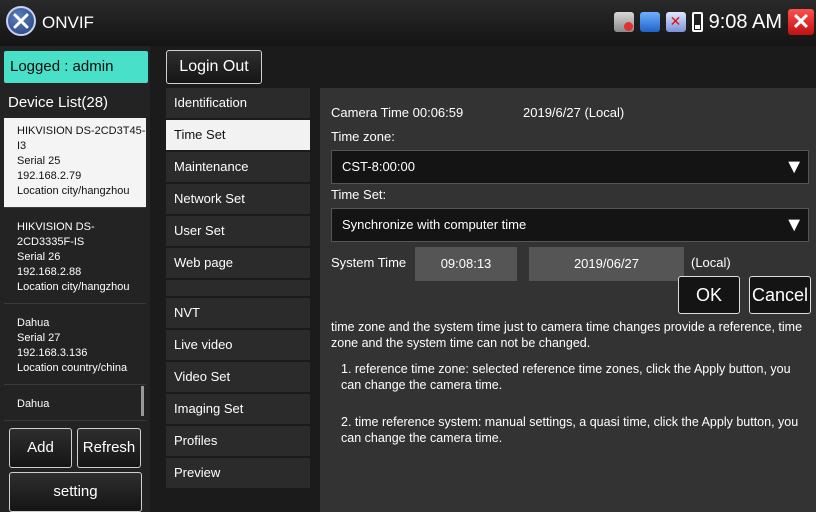  What do you see at coordinates (709, 295) in the screenshot?
I see `ok-button: OK` at bounding box center [709, 295].